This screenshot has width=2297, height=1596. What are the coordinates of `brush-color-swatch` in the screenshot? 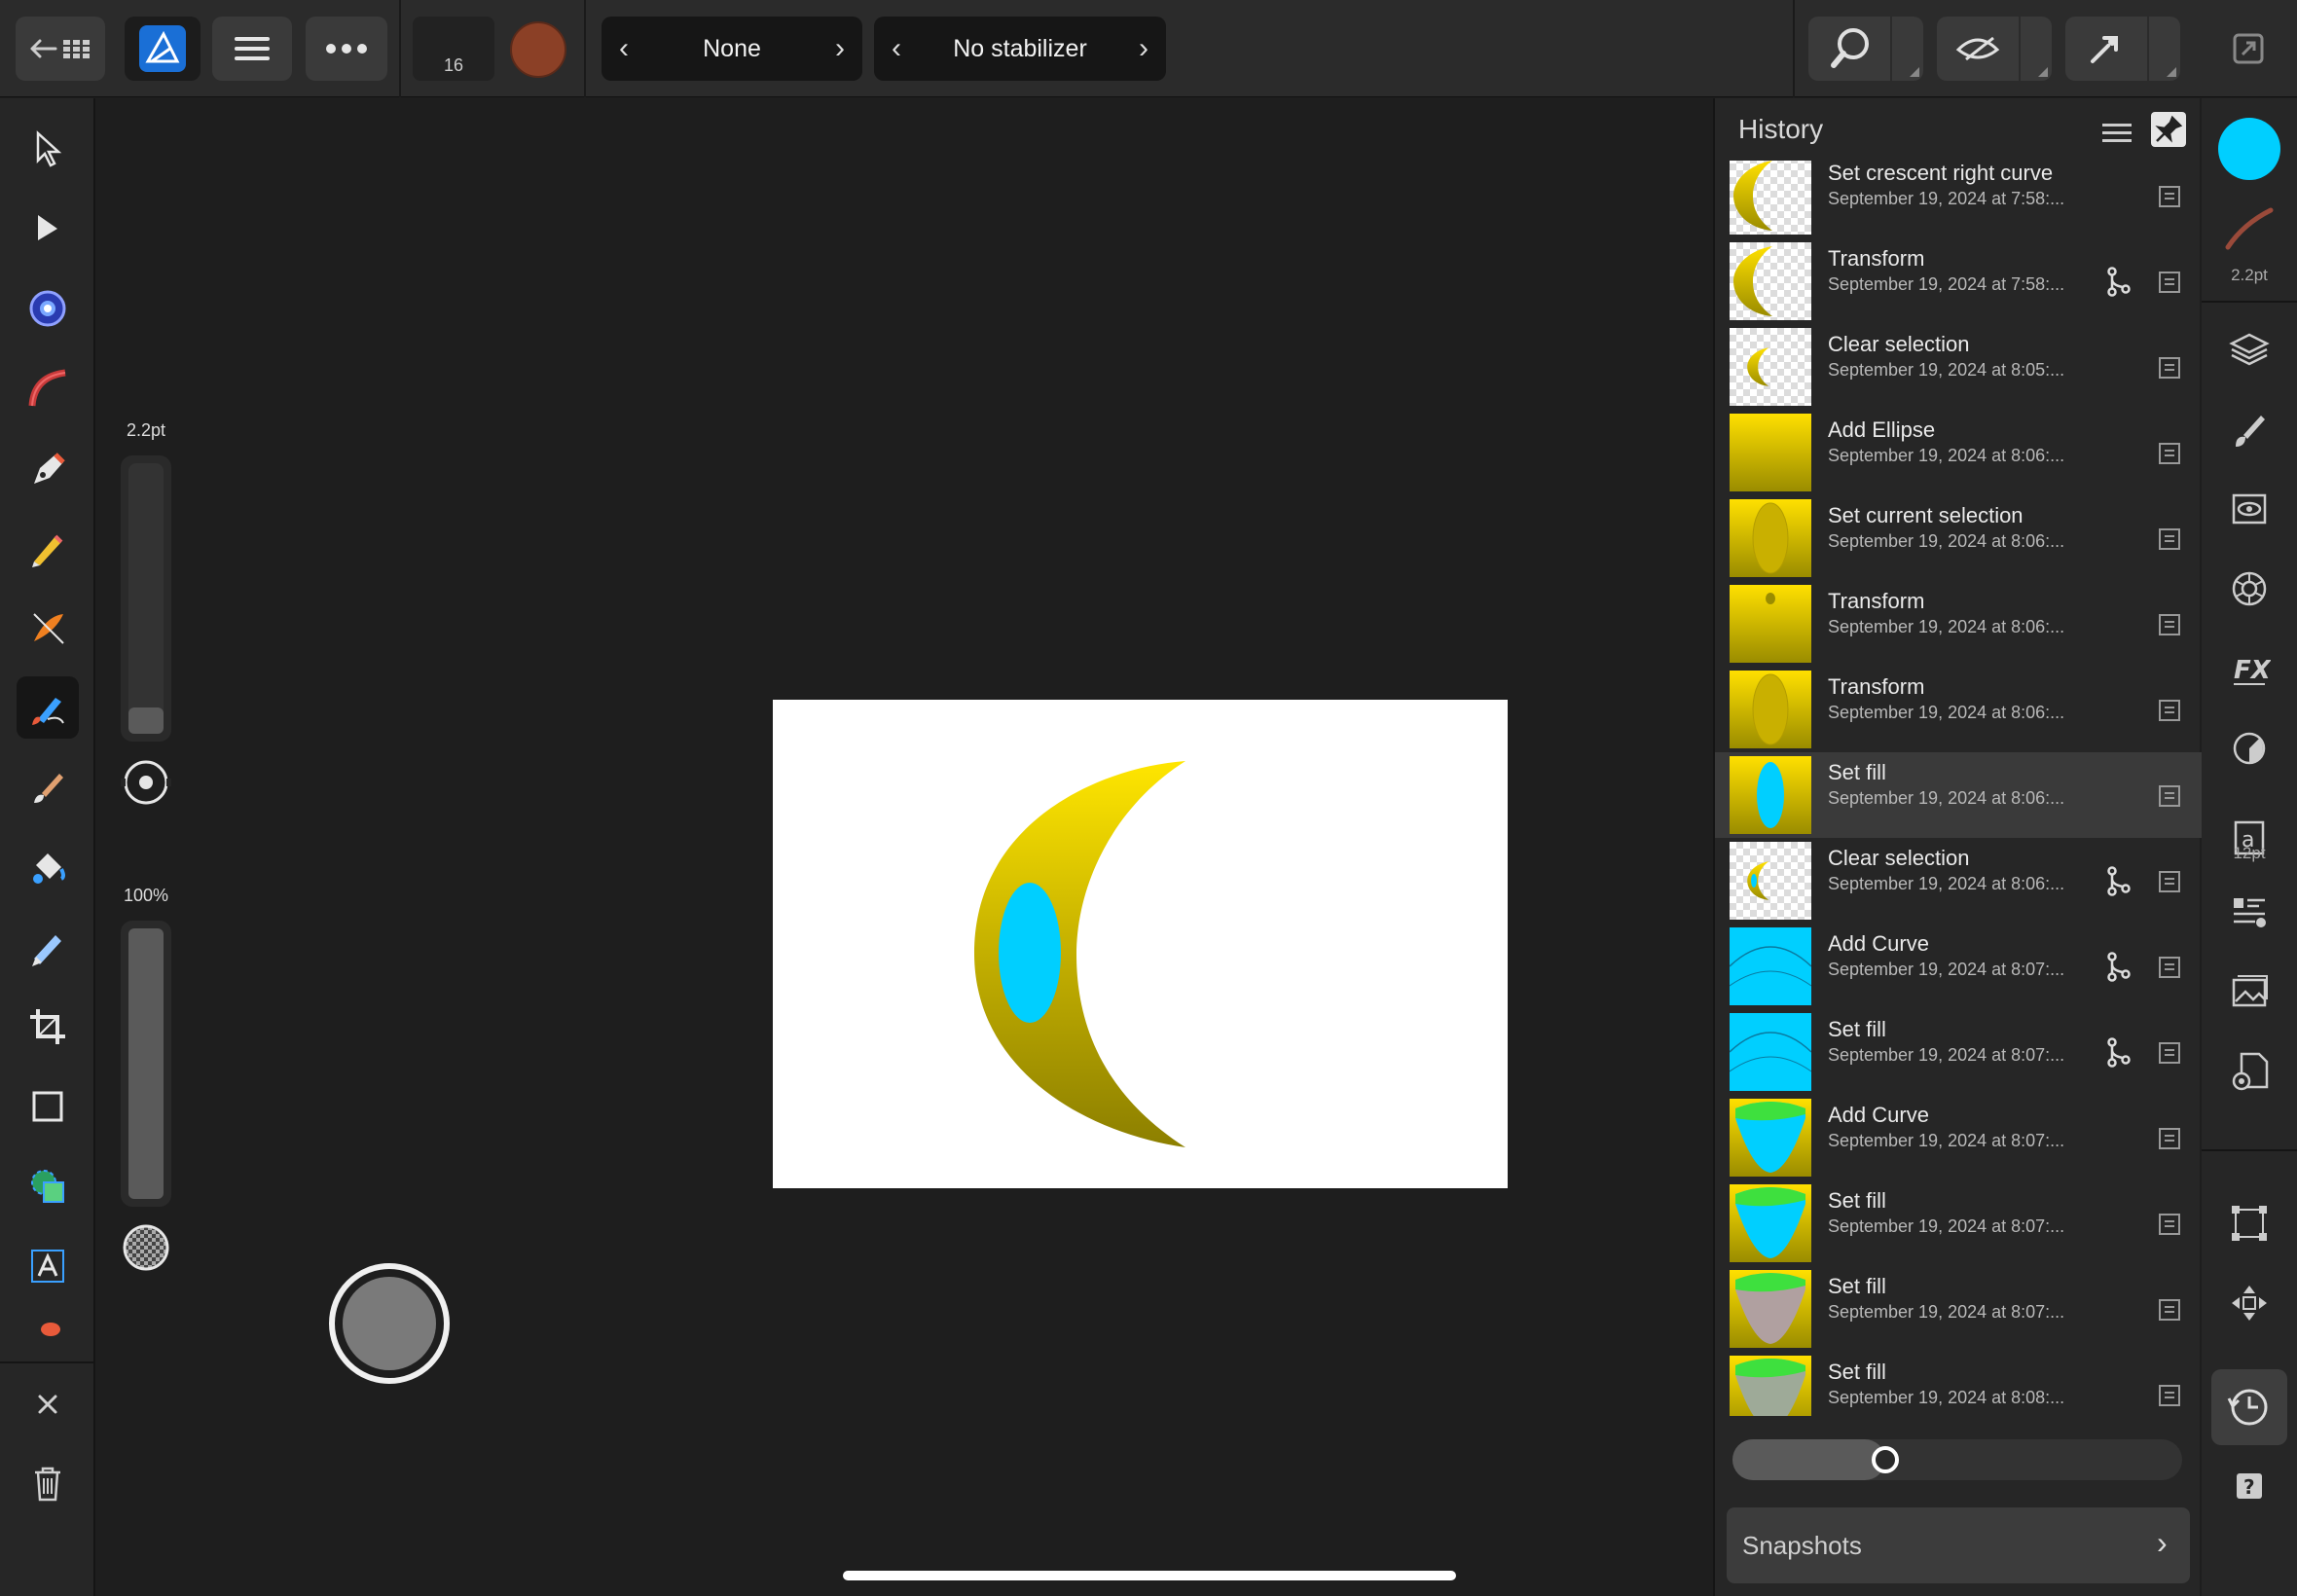 It's located at (538, 49).